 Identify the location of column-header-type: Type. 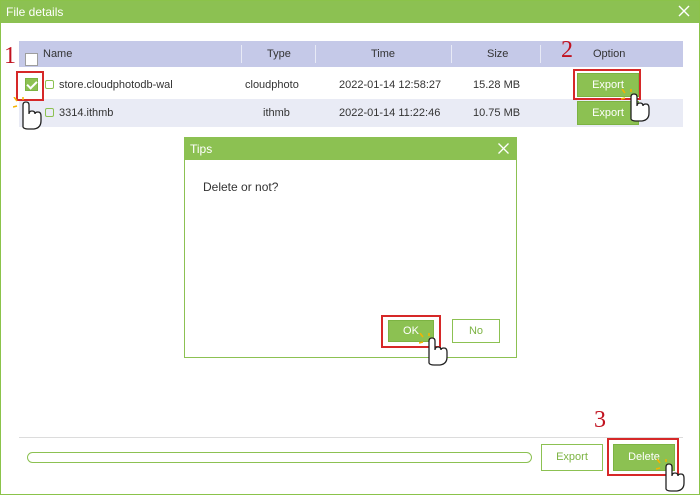
(279, 54).